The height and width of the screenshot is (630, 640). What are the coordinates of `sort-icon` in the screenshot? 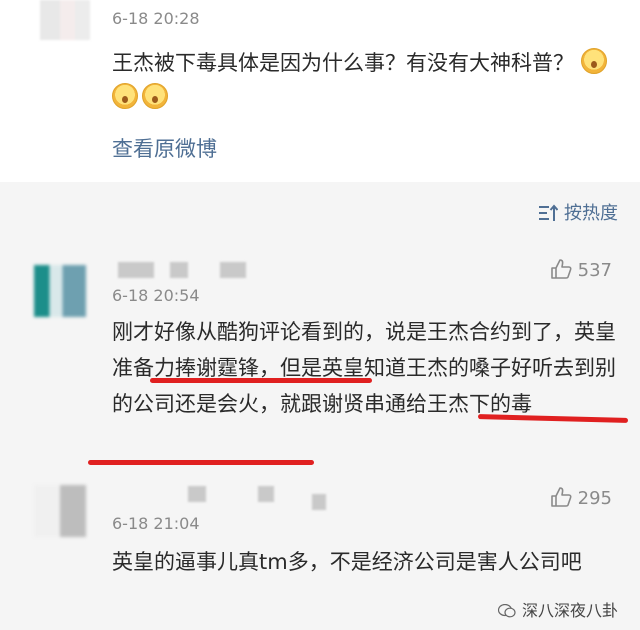 It's located at (548, 212).